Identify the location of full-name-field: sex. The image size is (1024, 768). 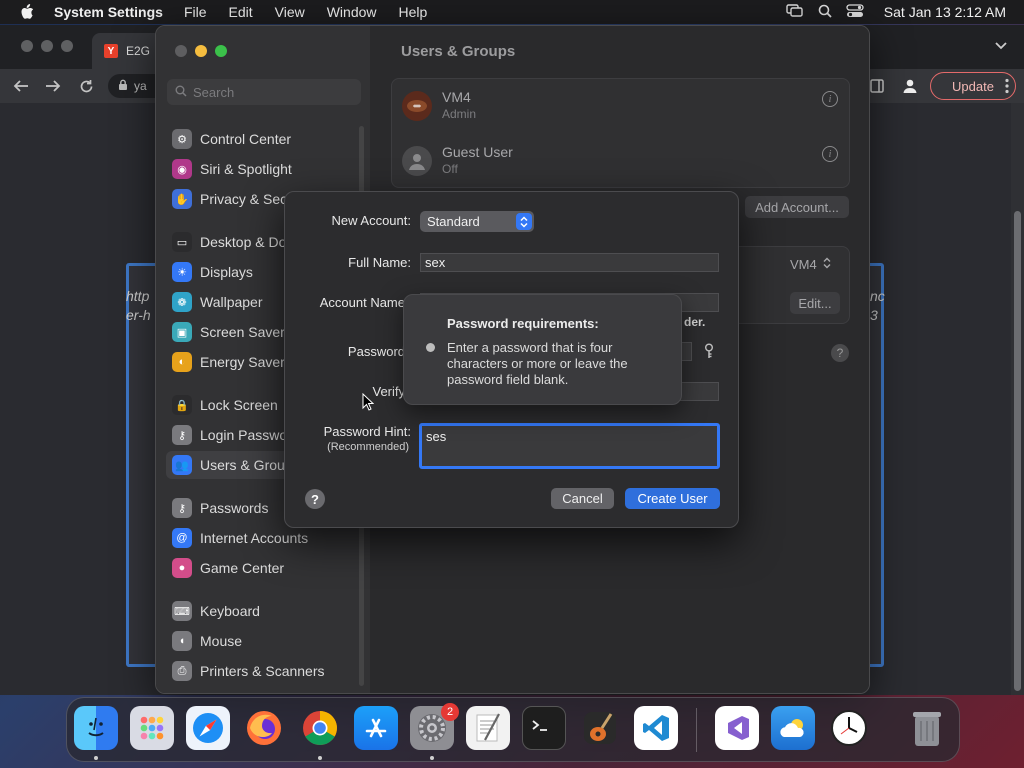
(569, 262).